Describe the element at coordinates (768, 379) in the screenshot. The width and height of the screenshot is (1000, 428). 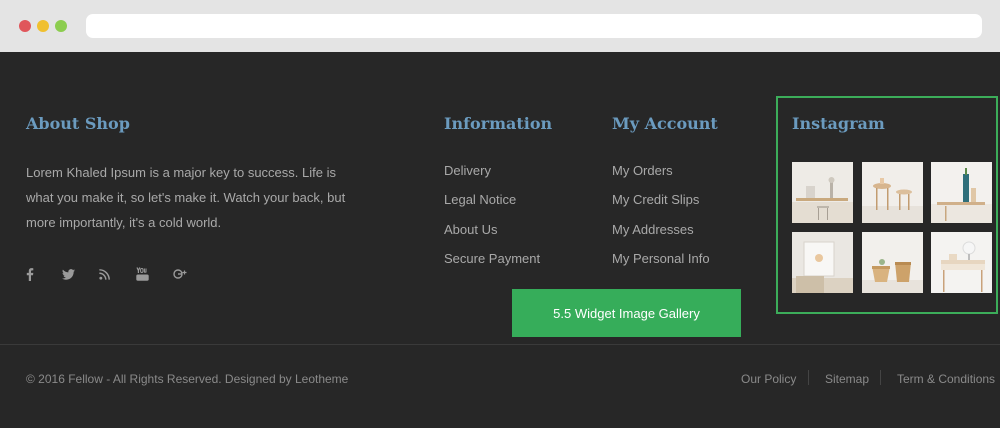
I see `link-our-policy: Our Policy` at that location.